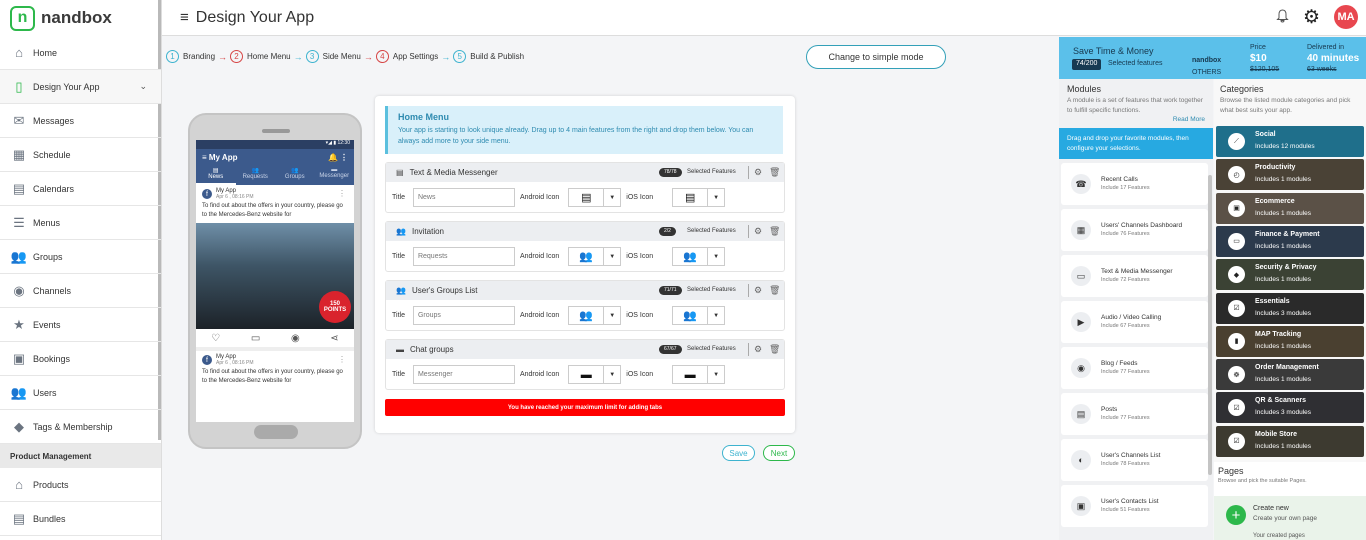 The width and height of the screenshot is (1366, 540). Describe the element at coordinates (640, 315) in the screenshot. I see `ios-icon-label: iOS Icon` at that location.